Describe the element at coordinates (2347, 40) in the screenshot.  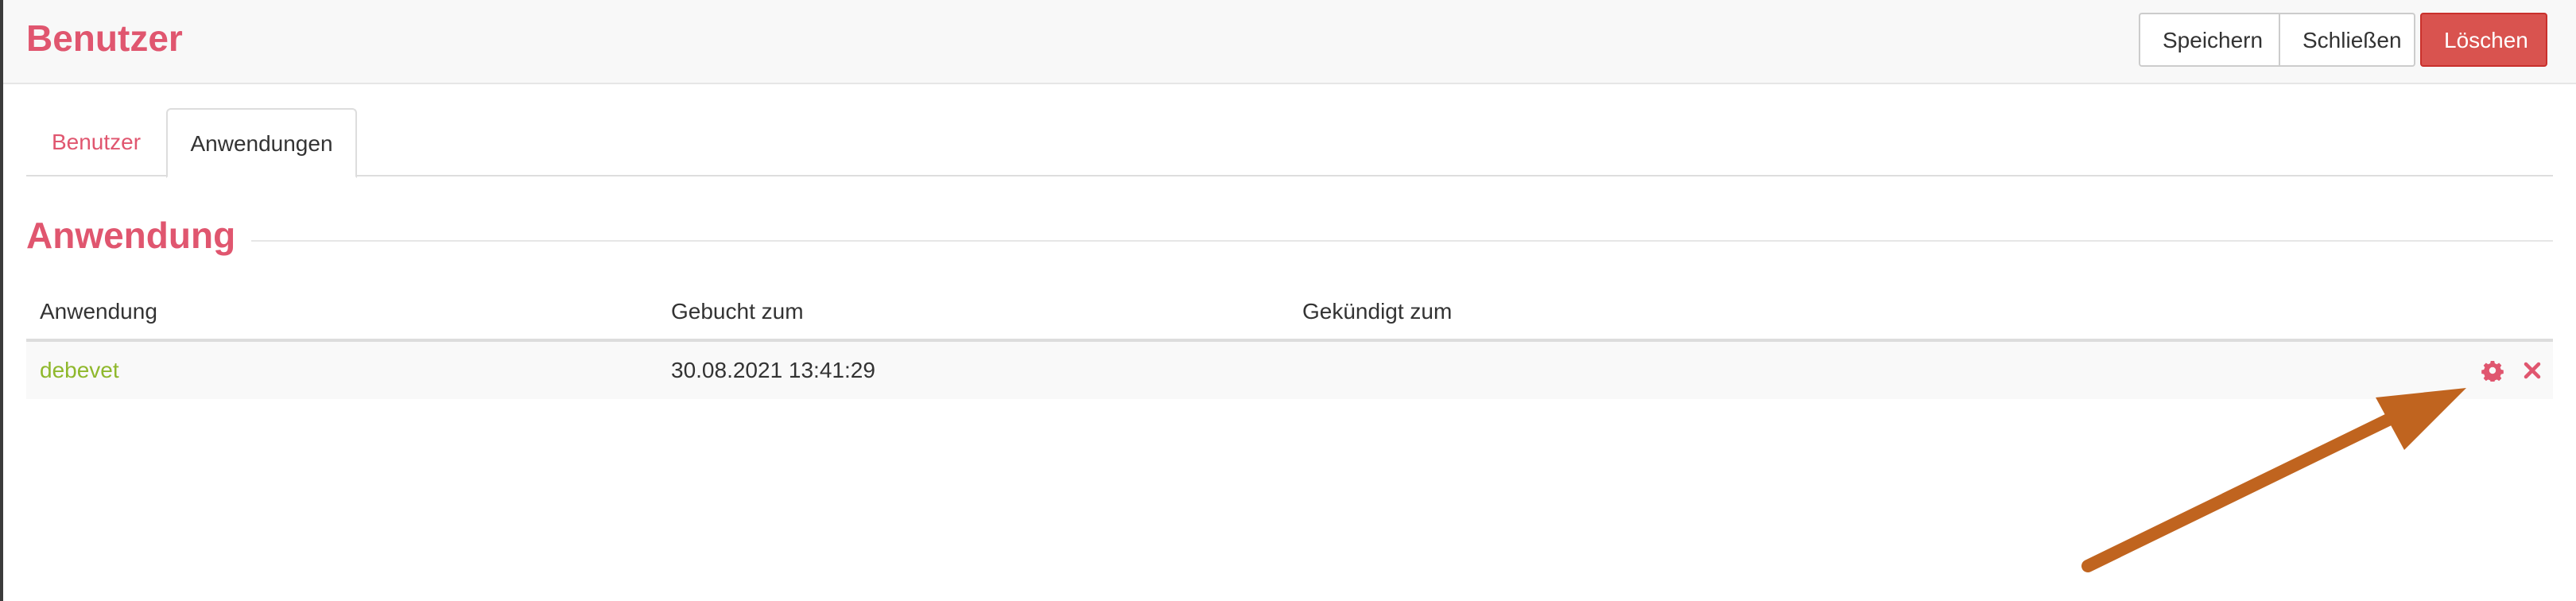
I see `close-button: Schließen` at that location.